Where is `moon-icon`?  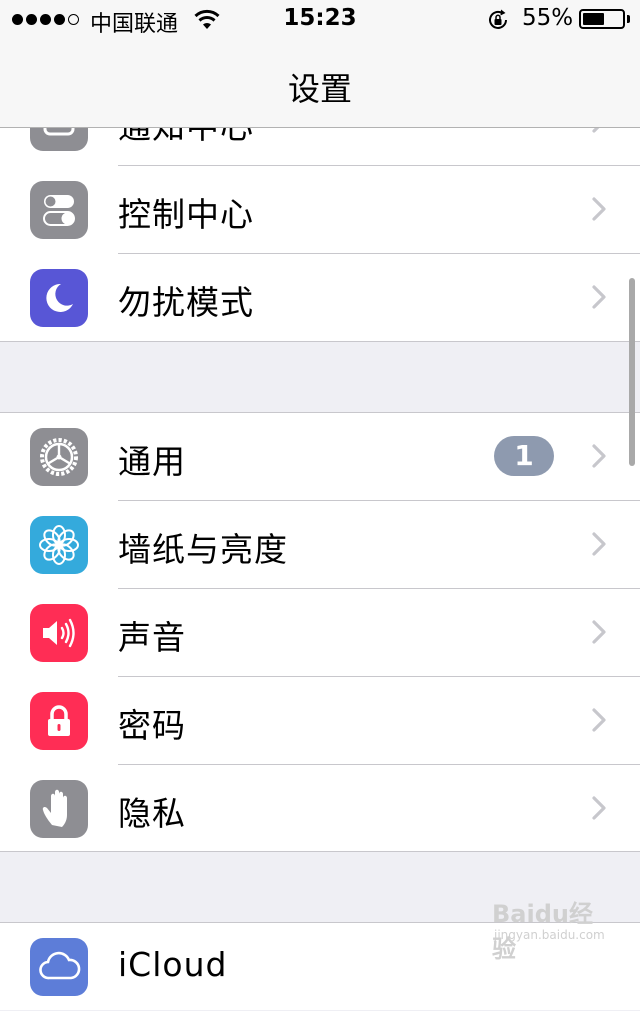 moon-icon is located at coordinates (59, 298).